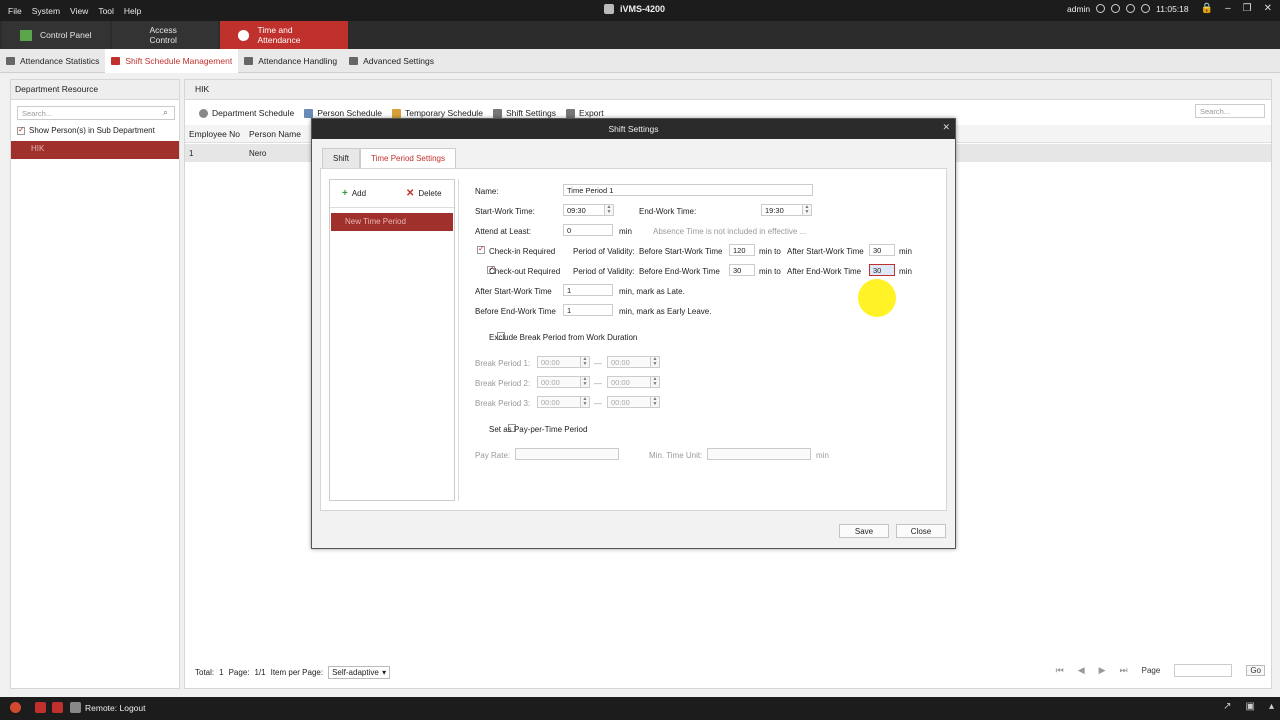 The image size is (1280, 720). I want to click on menu-tool: Tool, so click(106, 11).